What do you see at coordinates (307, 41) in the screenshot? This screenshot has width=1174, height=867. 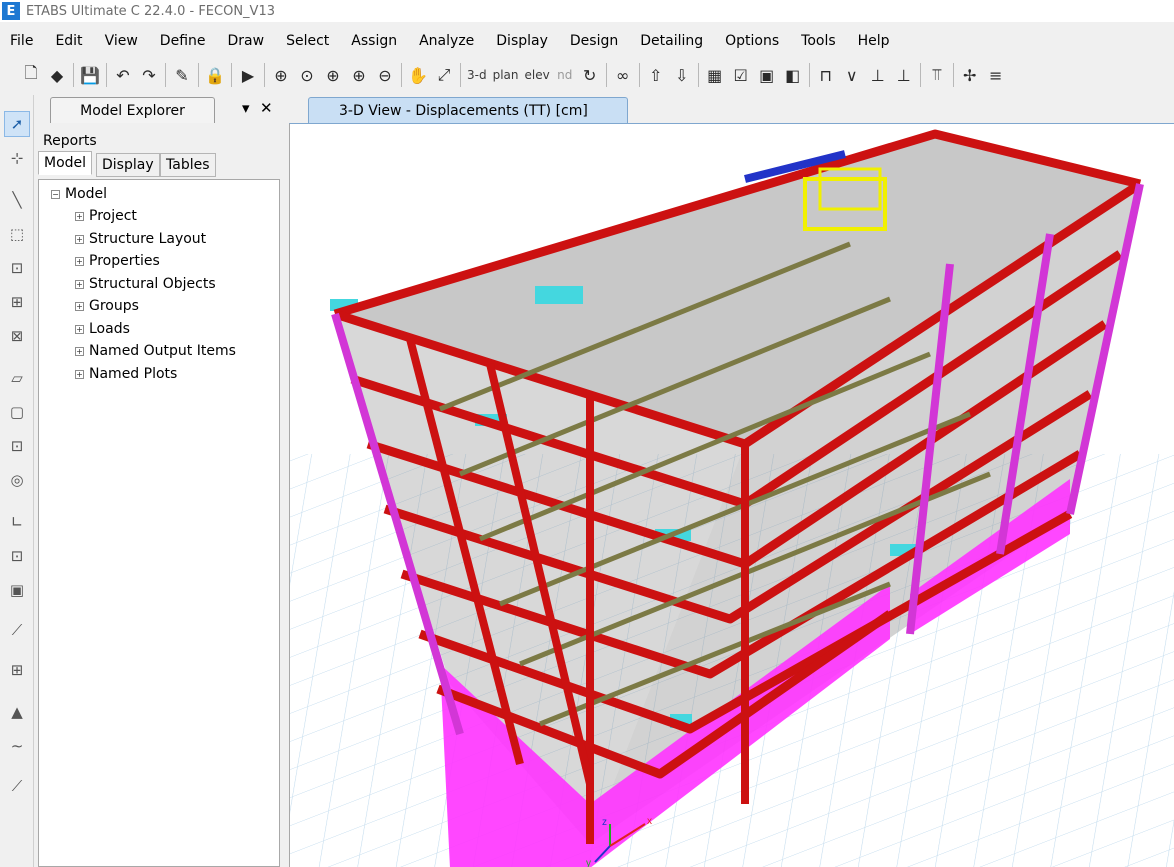 I see `menu-select: Select` at bounding box center [307, 41].